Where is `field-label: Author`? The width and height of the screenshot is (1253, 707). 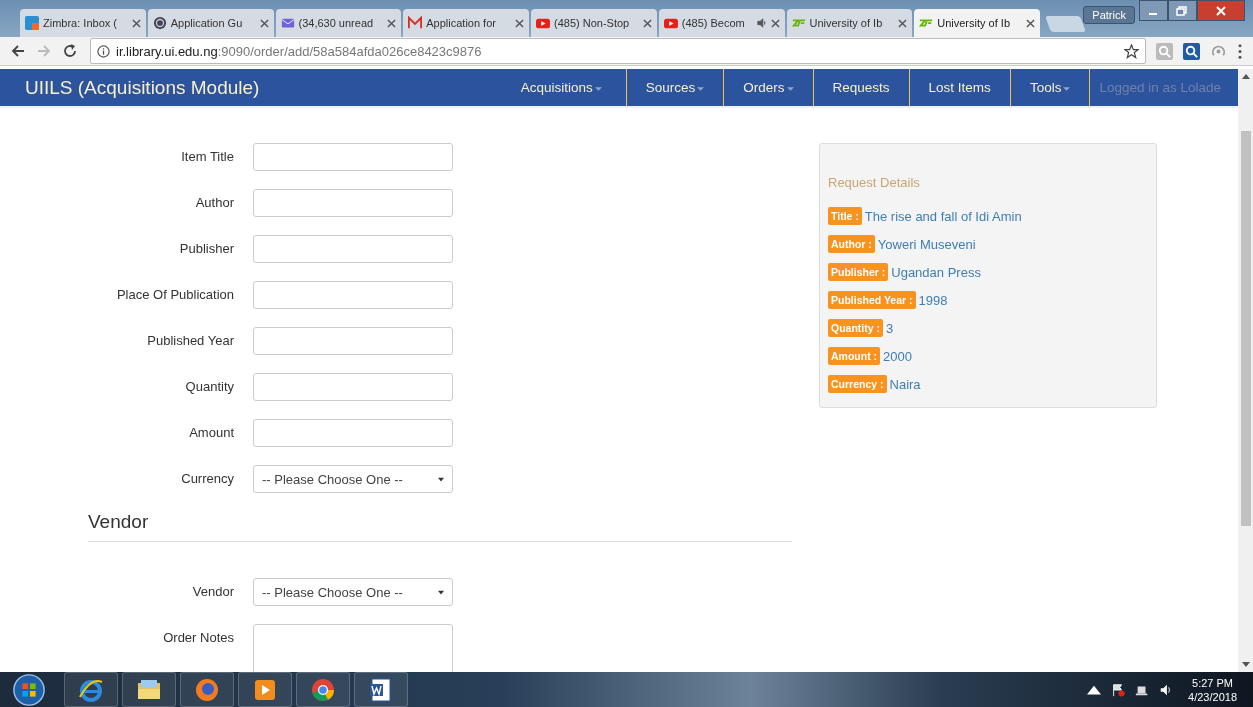
field-label: Author is located at coordinates (214, 203).